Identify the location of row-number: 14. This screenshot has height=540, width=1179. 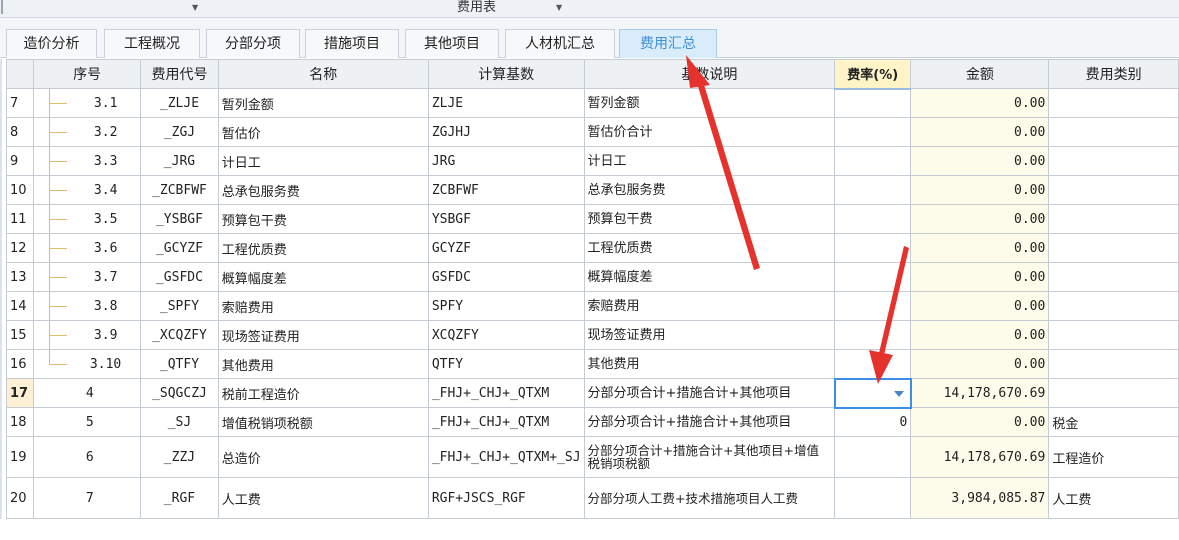
(20, 306).